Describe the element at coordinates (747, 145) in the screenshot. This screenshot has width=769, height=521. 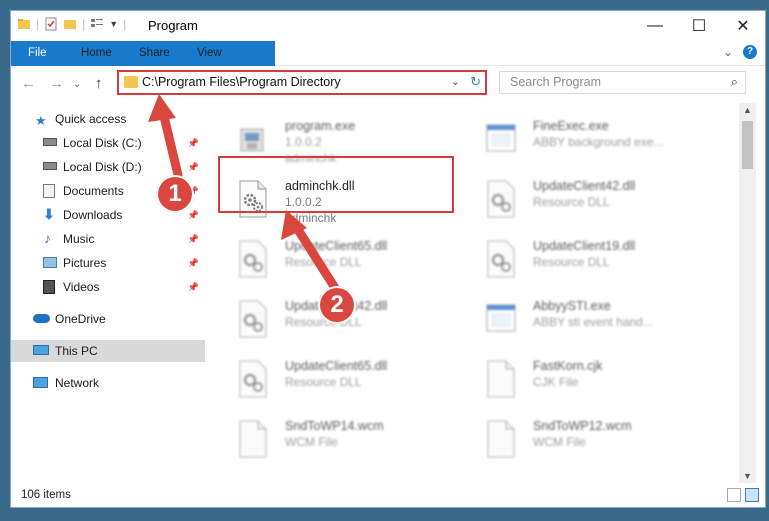
I see `scroll-thumb` at that location.